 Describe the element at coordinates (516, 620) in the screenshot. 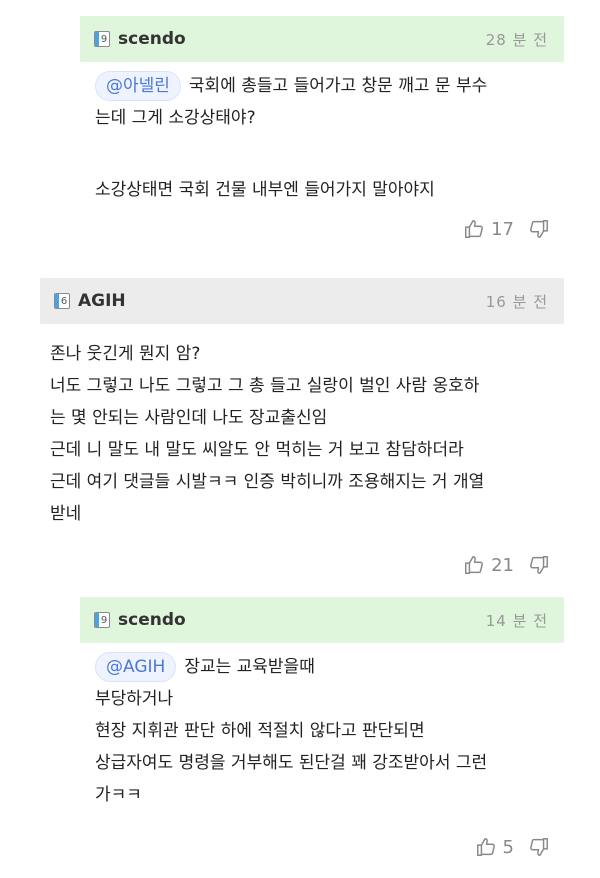

I see `timestamp: 14 분 전` at that location.